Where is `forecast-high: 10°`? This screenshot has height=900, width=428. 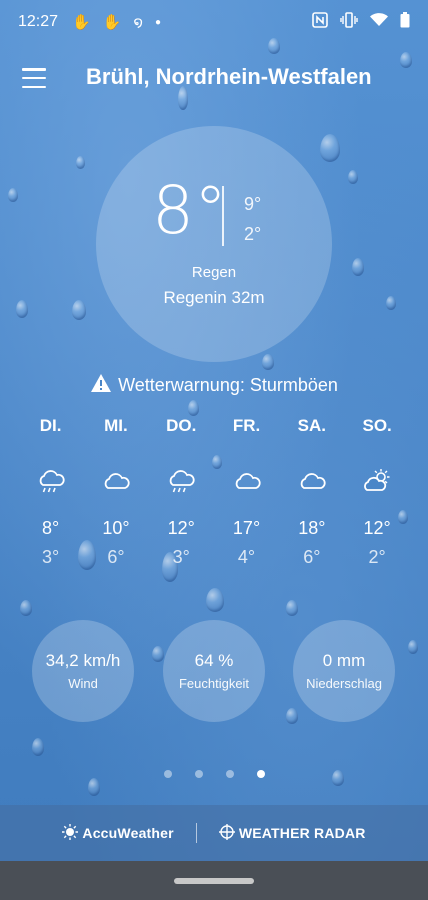
forecast-high: 10° is located at coordinates (116, 528).